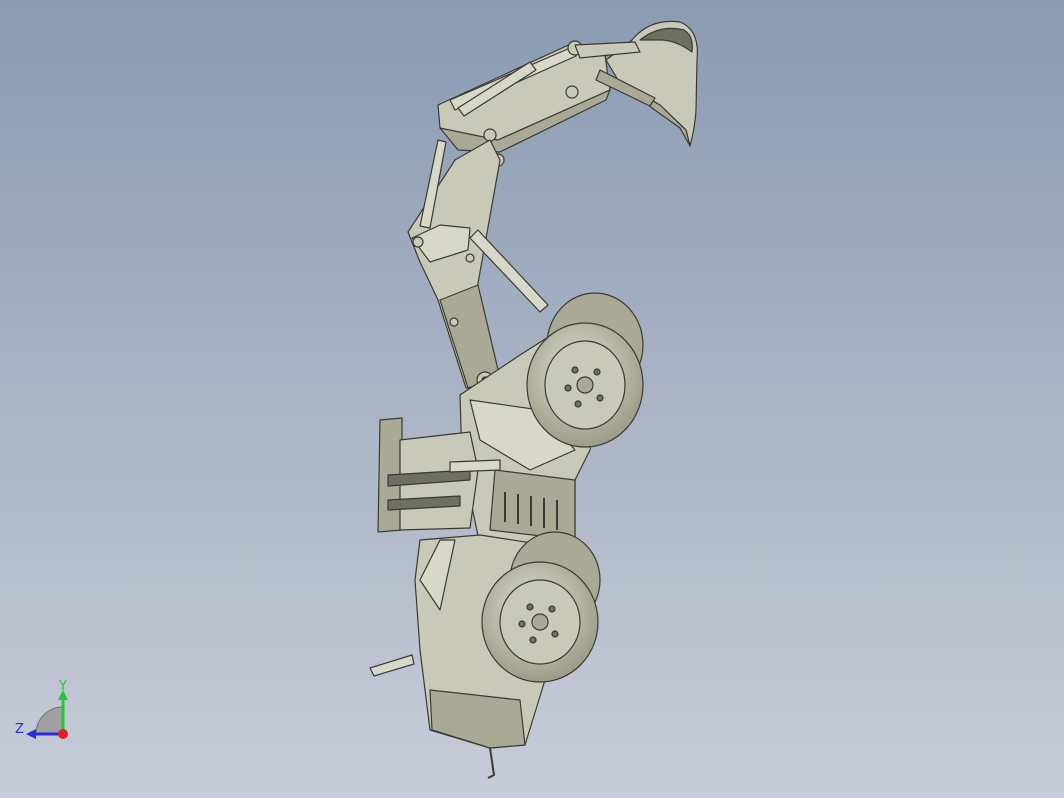 This screenshot has width=1064, height=798. I want to click on z-axis-arrow, so click(31, 734).